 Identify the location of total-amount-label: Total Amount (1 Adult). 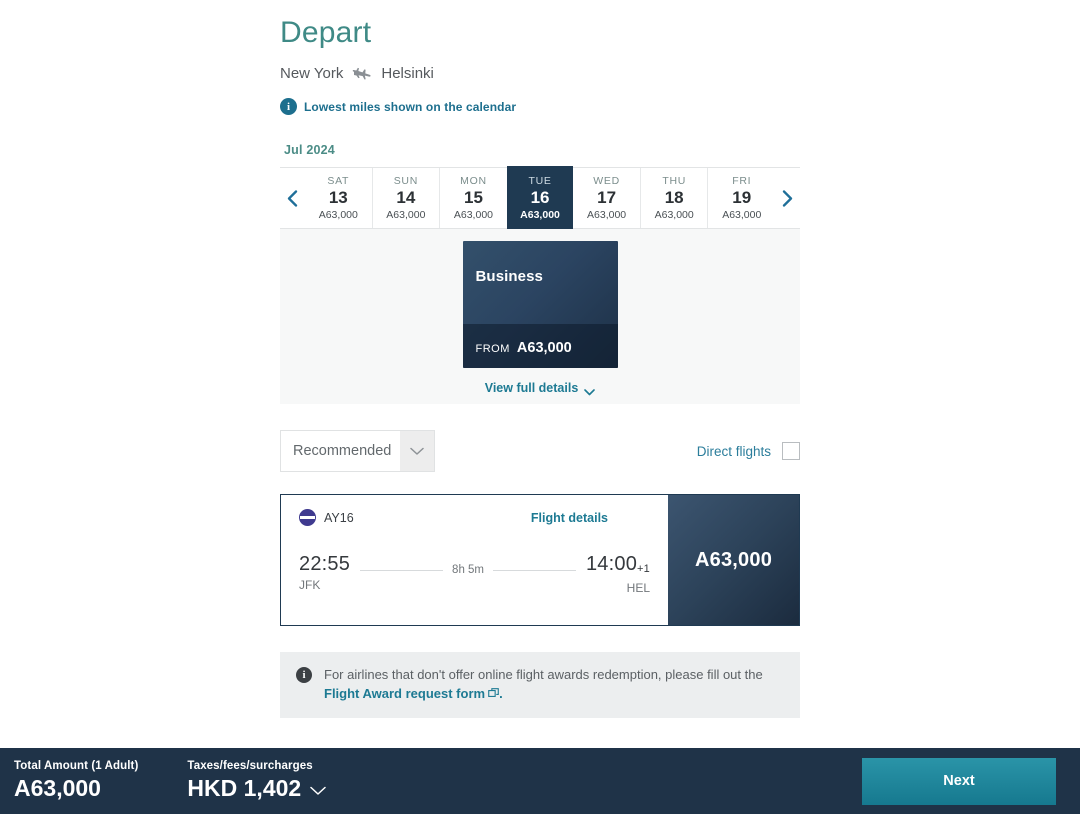
(76, 766).